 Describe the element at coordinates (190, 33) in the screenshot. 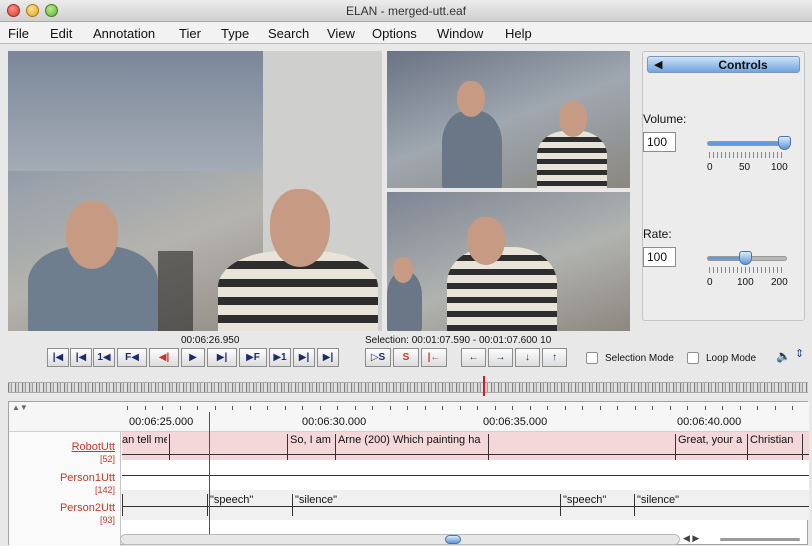

I see `menu-tier: Tier` at that location.